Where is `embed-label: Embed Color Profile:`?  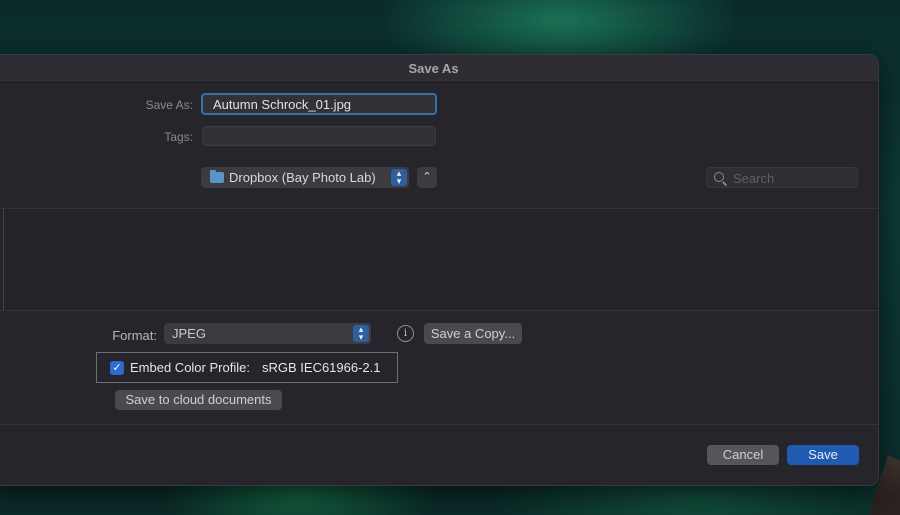
embed-label: Embed Color Profile: is located at coordinates (190, 367).